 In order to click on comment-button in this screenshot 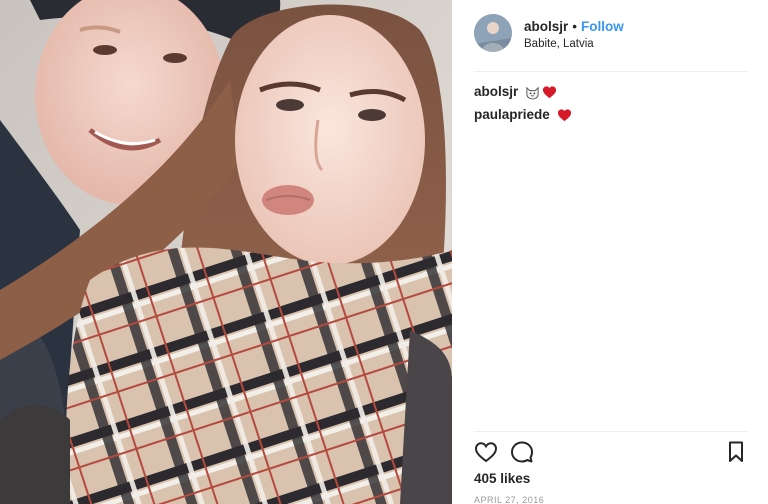, I will do `click(522, 452)`.